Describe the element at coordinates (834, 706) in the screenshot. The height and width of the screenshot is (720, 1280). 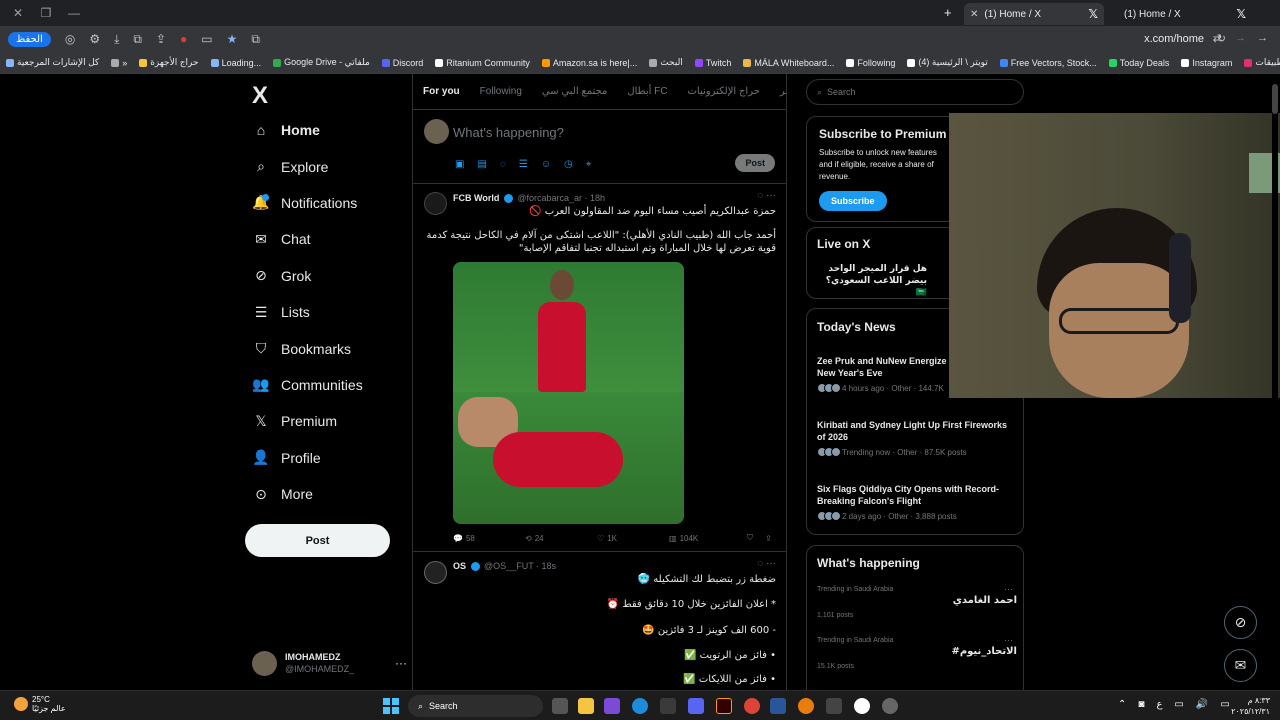
I see `calculator-icon` at that location.